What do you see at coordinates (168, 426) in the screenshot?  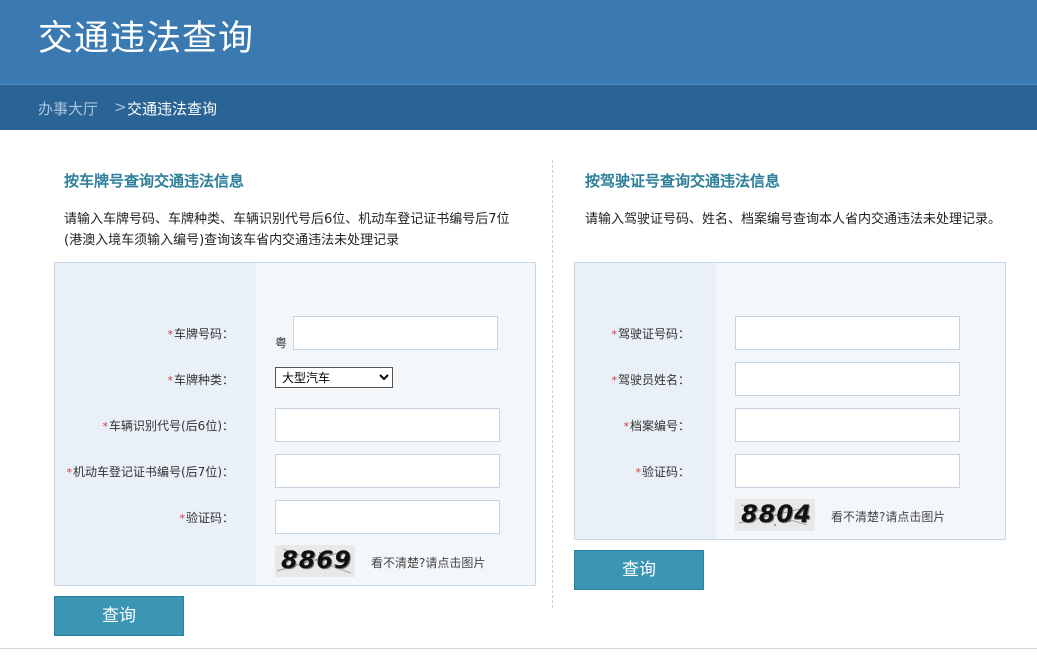 I see `vin-label: *车辆识别代号(后6位)：` at bounding box center [168, 426].